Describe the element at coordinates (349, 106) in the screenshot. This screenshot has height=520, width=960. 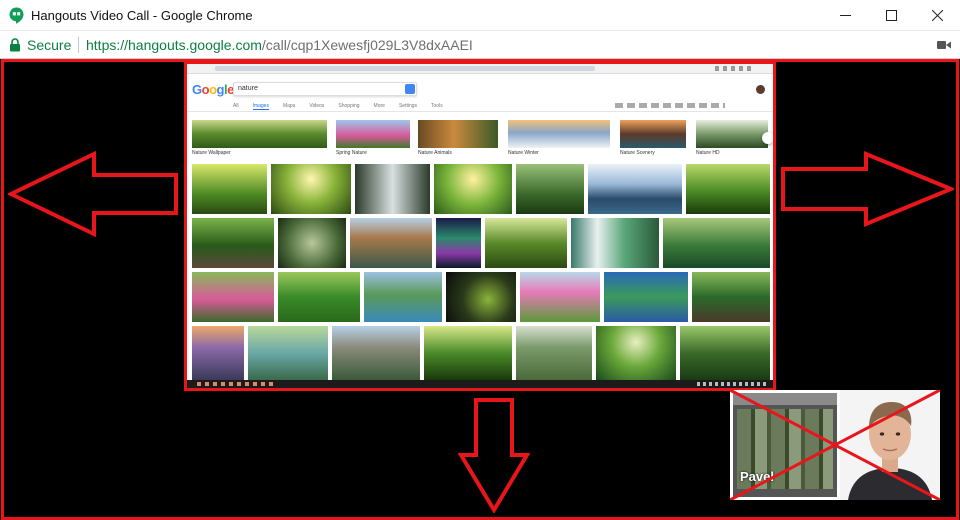
I see `shared-tab: Shopping` at that location.